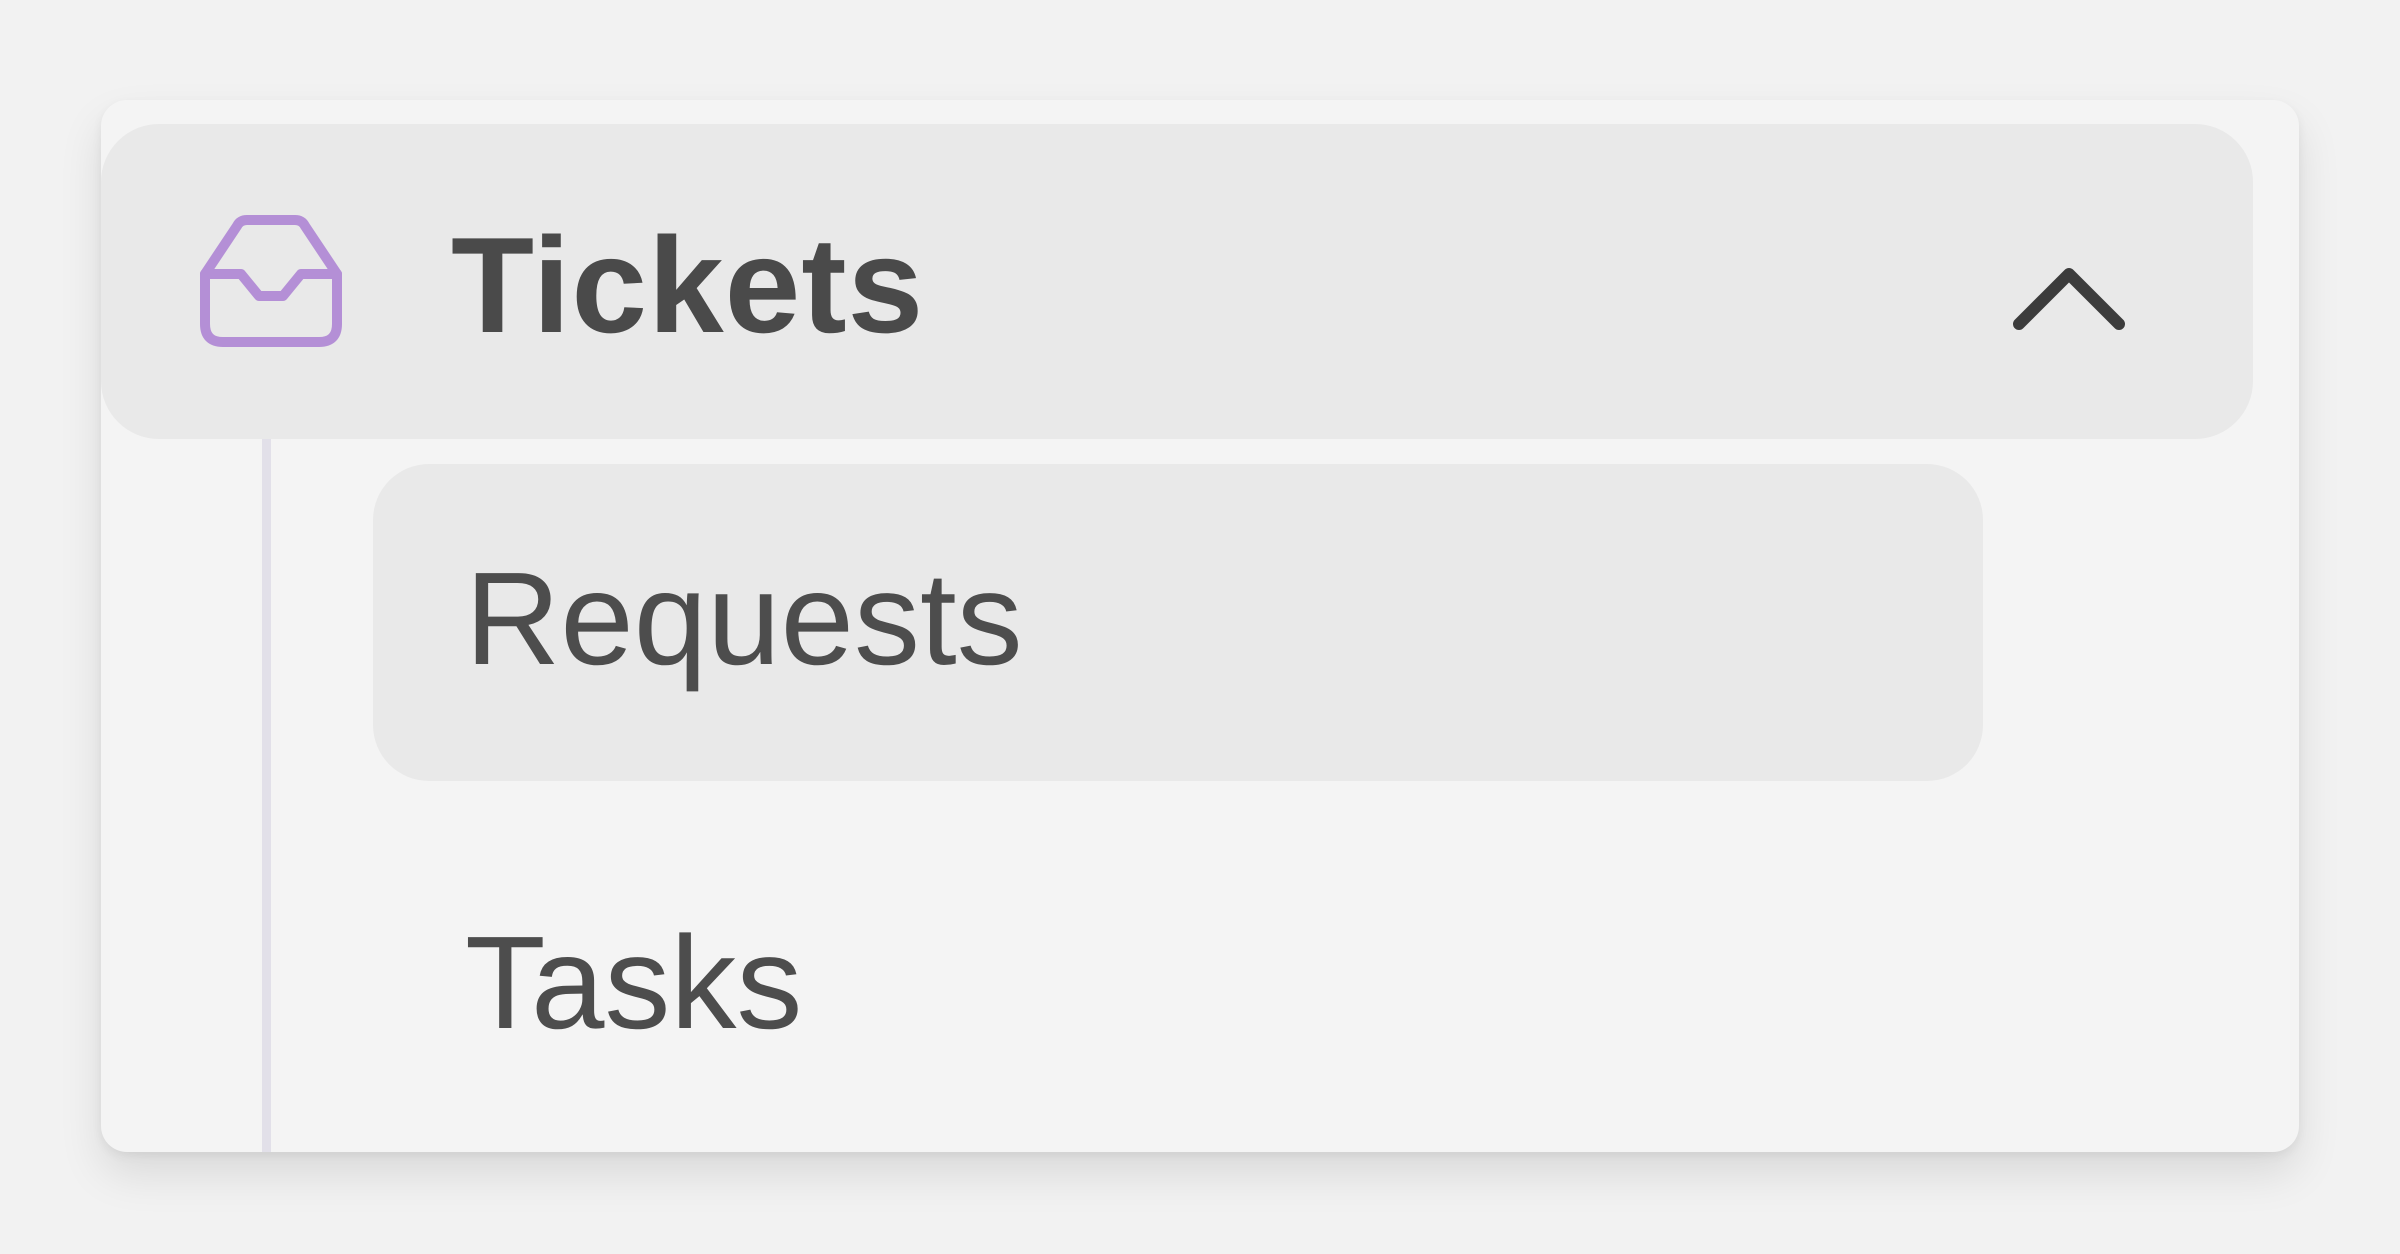 The width and height of the screenshot is (2400, 1254). I want to click on tree-connector-line, so click(266, 795).